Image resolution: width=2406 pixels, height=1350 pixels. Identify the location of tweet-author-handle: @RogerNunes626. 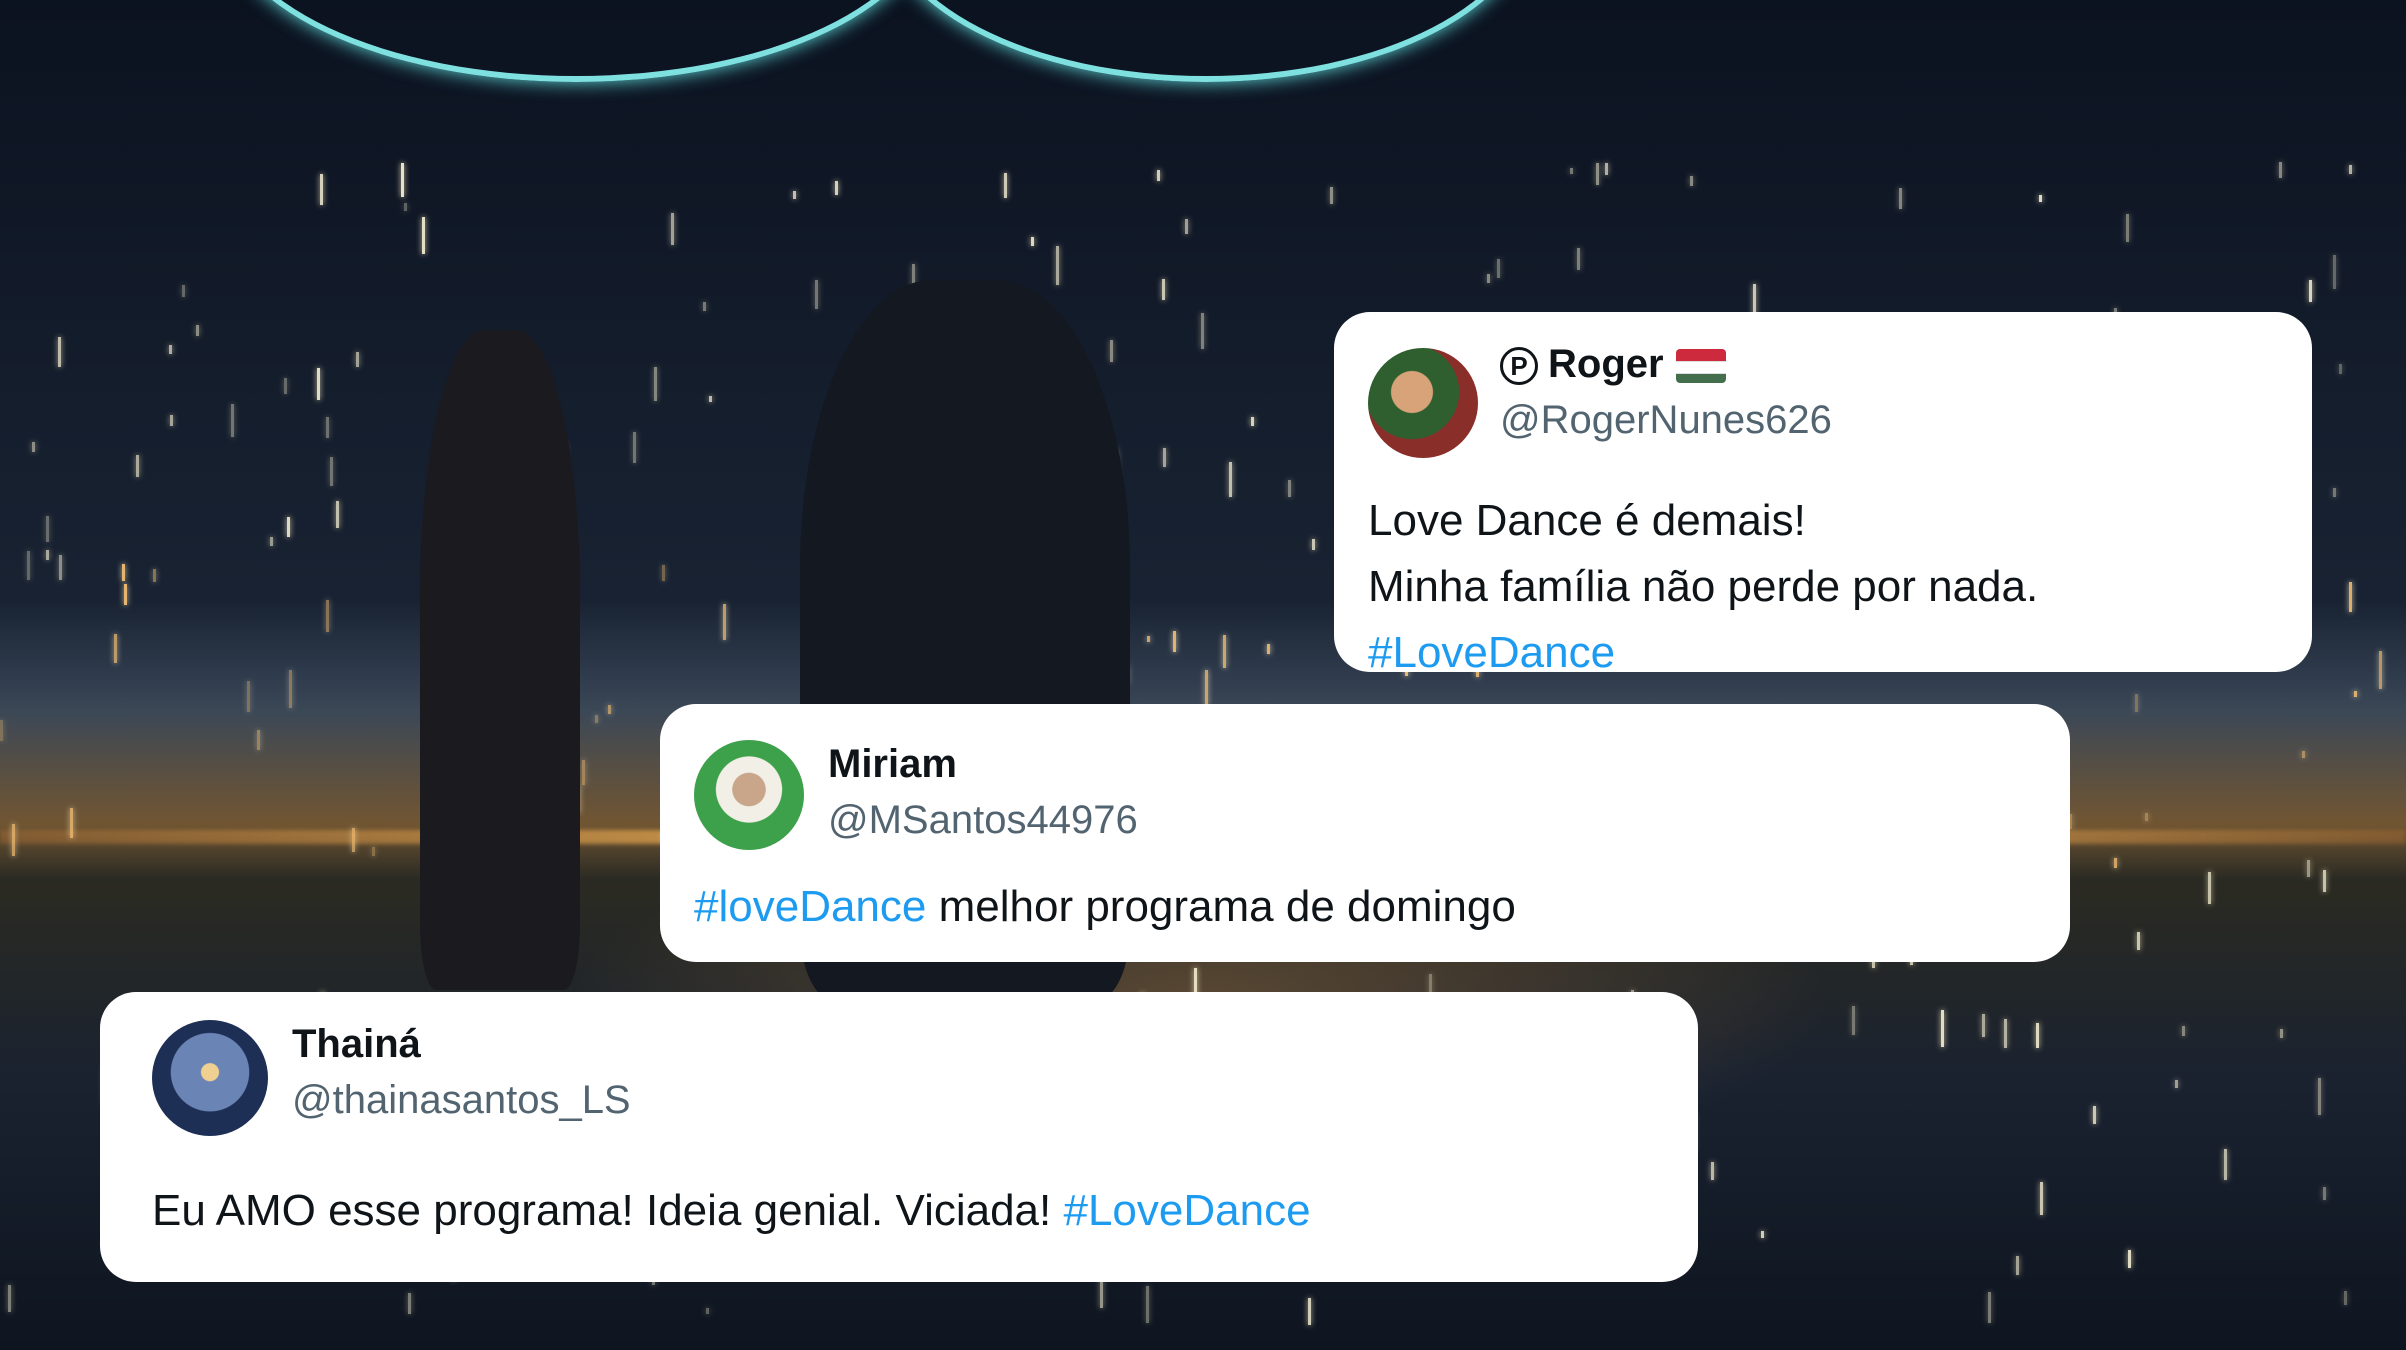
(1666, 420).